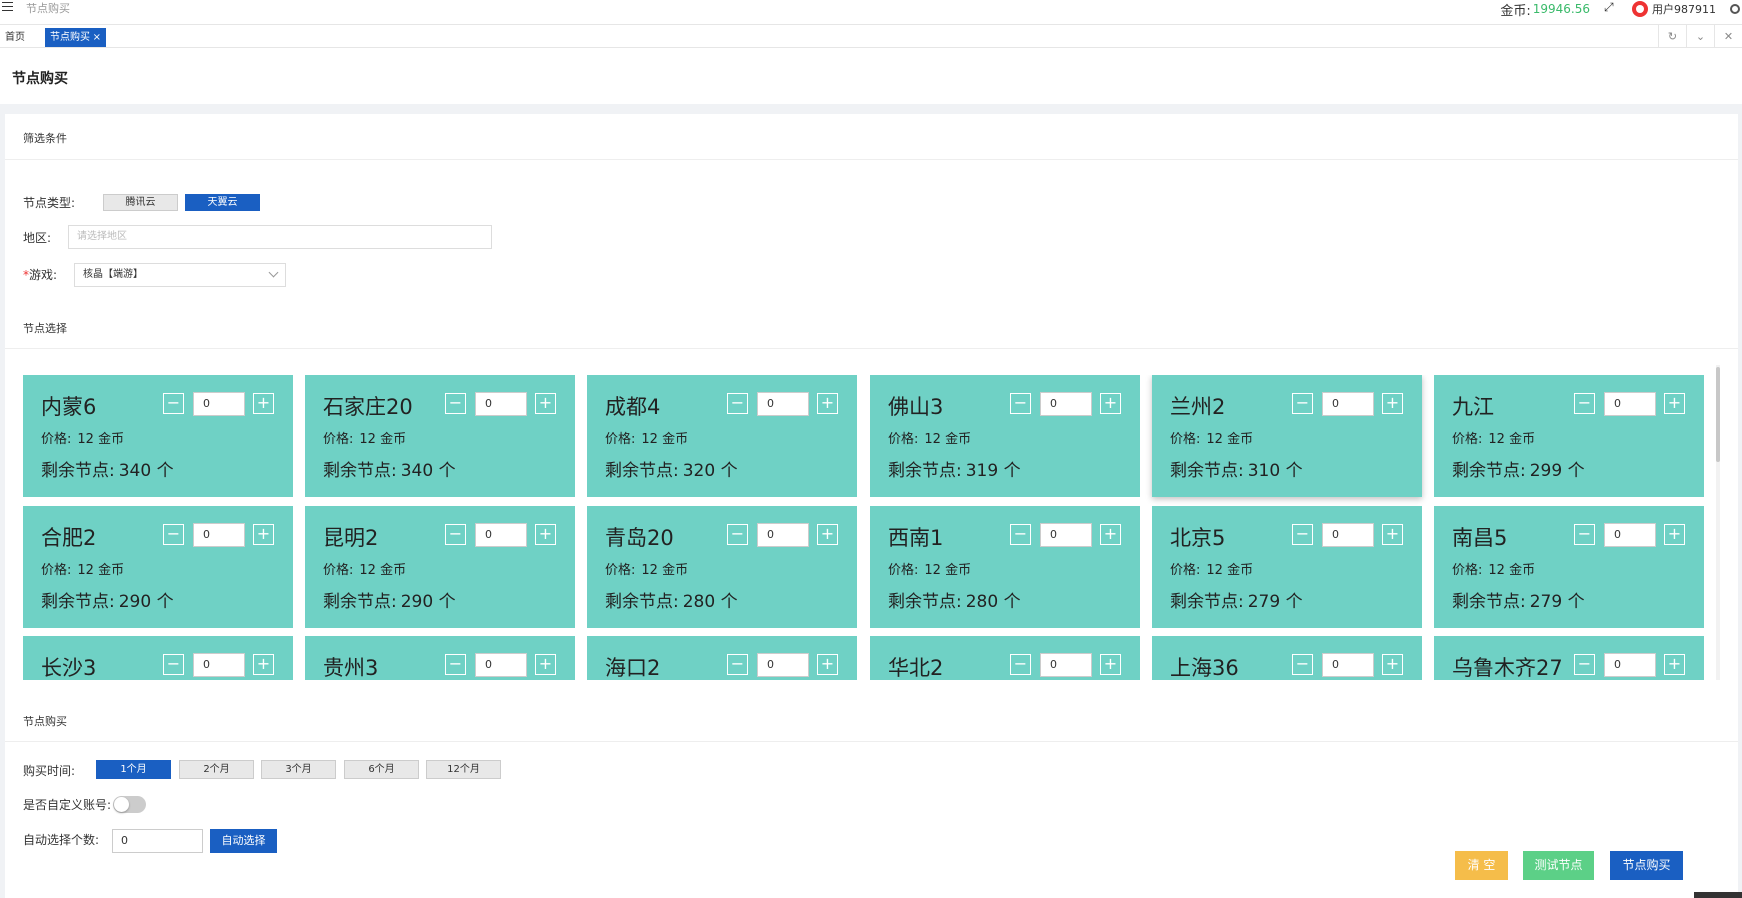 This screenshot has height=898, width=1742. Describe the element at coordinates (1610, 7) in the screenshot. I see `fullscreen-icon` at that location.